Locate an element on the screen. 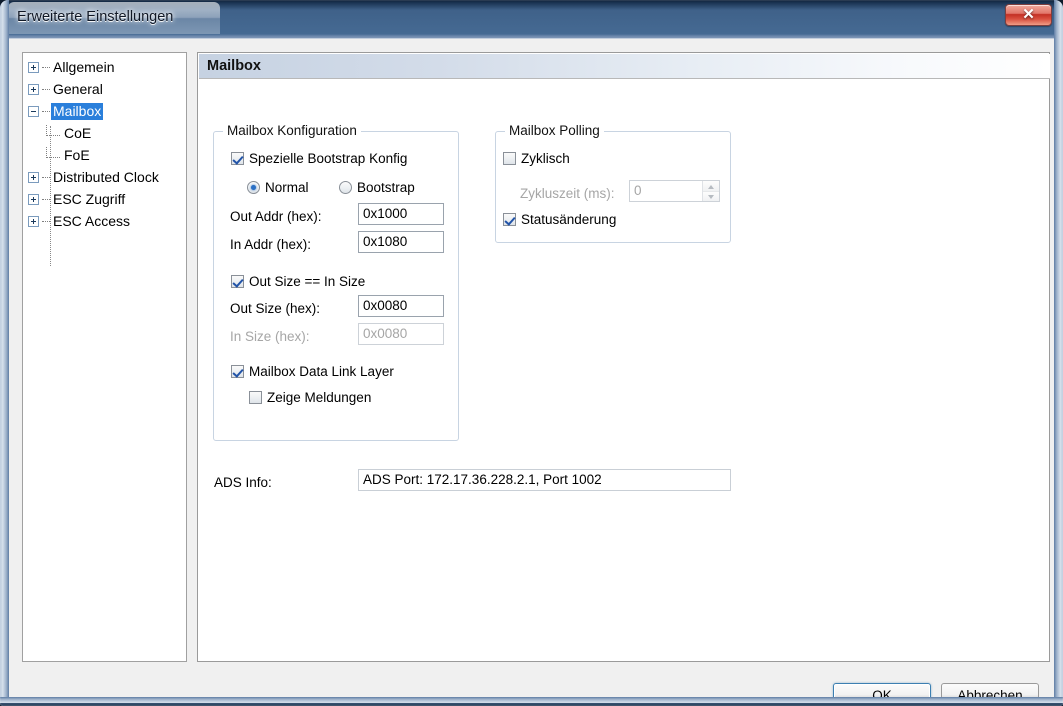  in-size-input: 0x0080 is located at coordinates (401, 334).